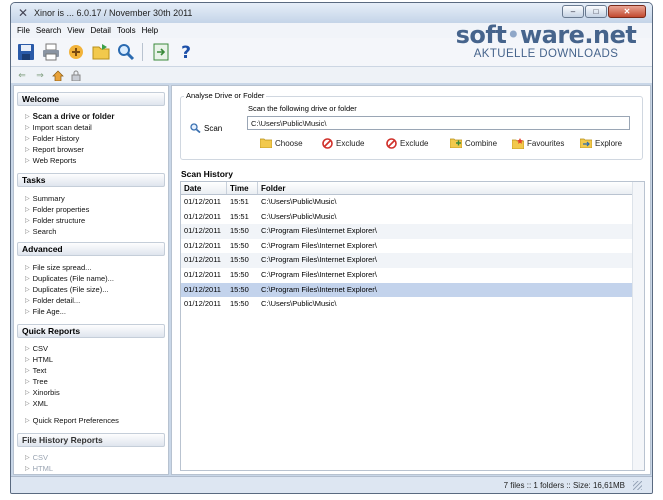 This screenshot has height=500, width=663. What do you see at coordinates (58, 75) in the screenshot?
I see `home-icon` at bounding box center [58, 75].